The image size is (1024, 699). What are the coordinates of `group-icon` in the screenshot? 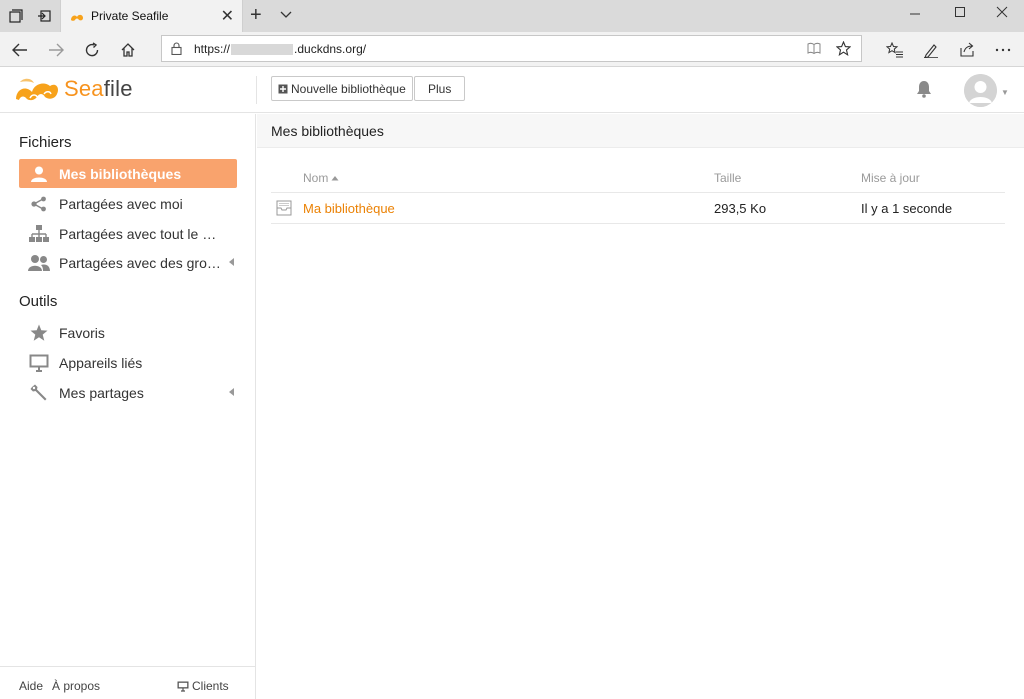 It's located at (39, 263).